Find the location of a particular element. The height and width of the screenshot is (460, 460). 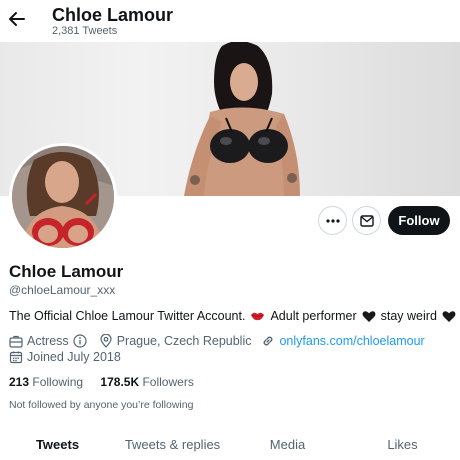

following-count: 213 is located at coordinates (19, 382).